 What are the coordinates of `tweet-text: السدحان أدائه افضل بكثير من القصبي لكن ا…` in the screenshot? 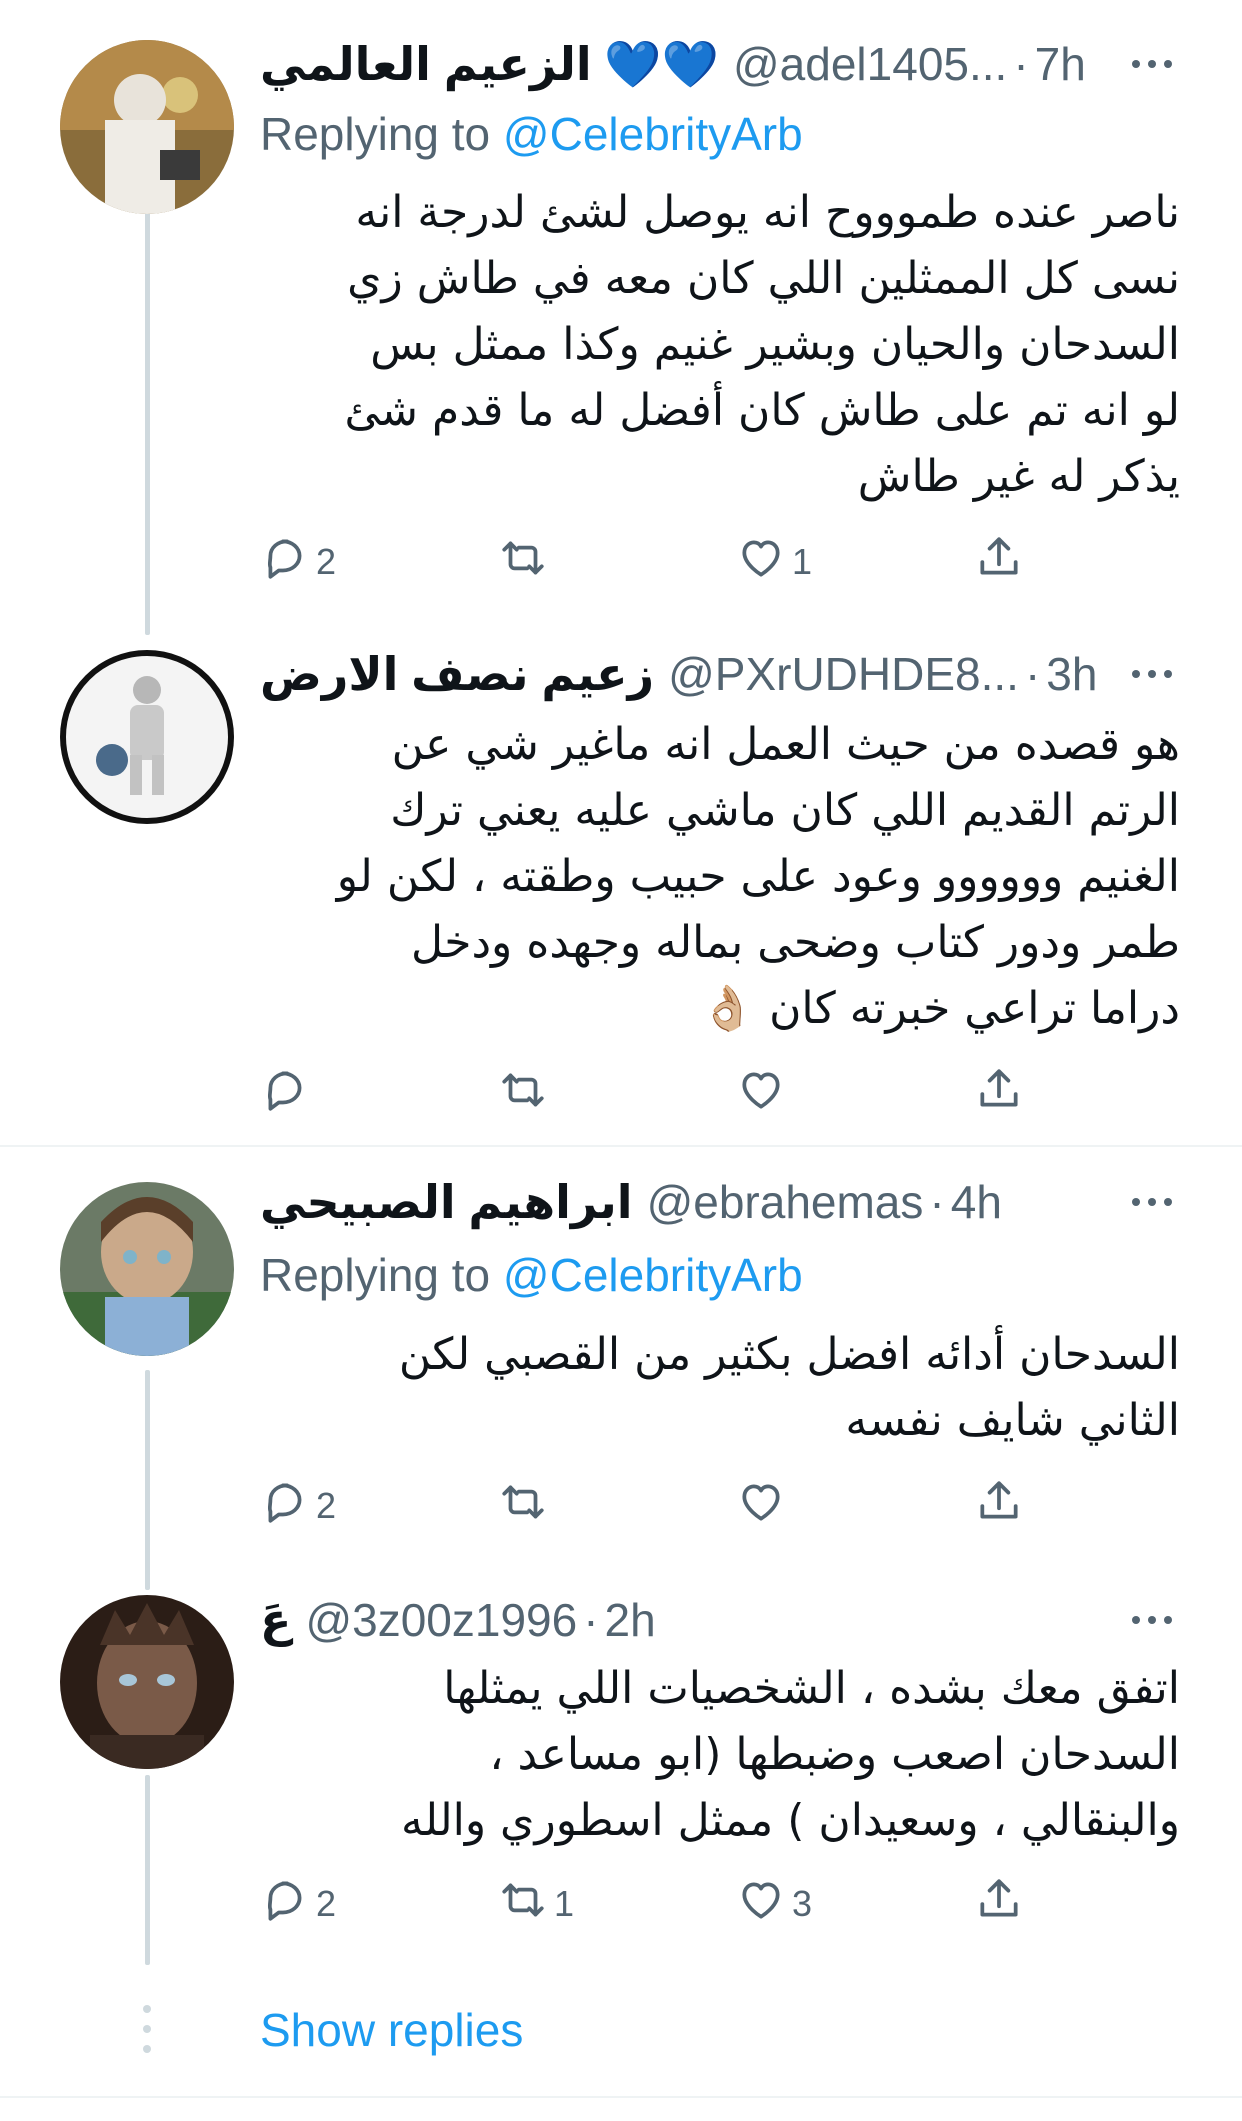 It's located at (789, 1387).